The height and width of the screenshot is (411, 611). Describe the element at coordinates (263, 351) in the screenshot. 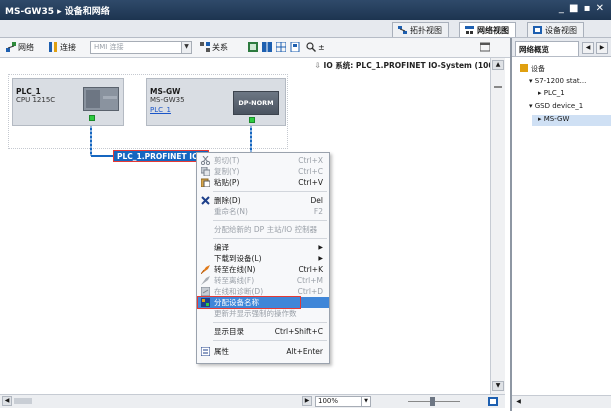

I see `menu-item-properties: 属性 Alt+Enter` at that location.